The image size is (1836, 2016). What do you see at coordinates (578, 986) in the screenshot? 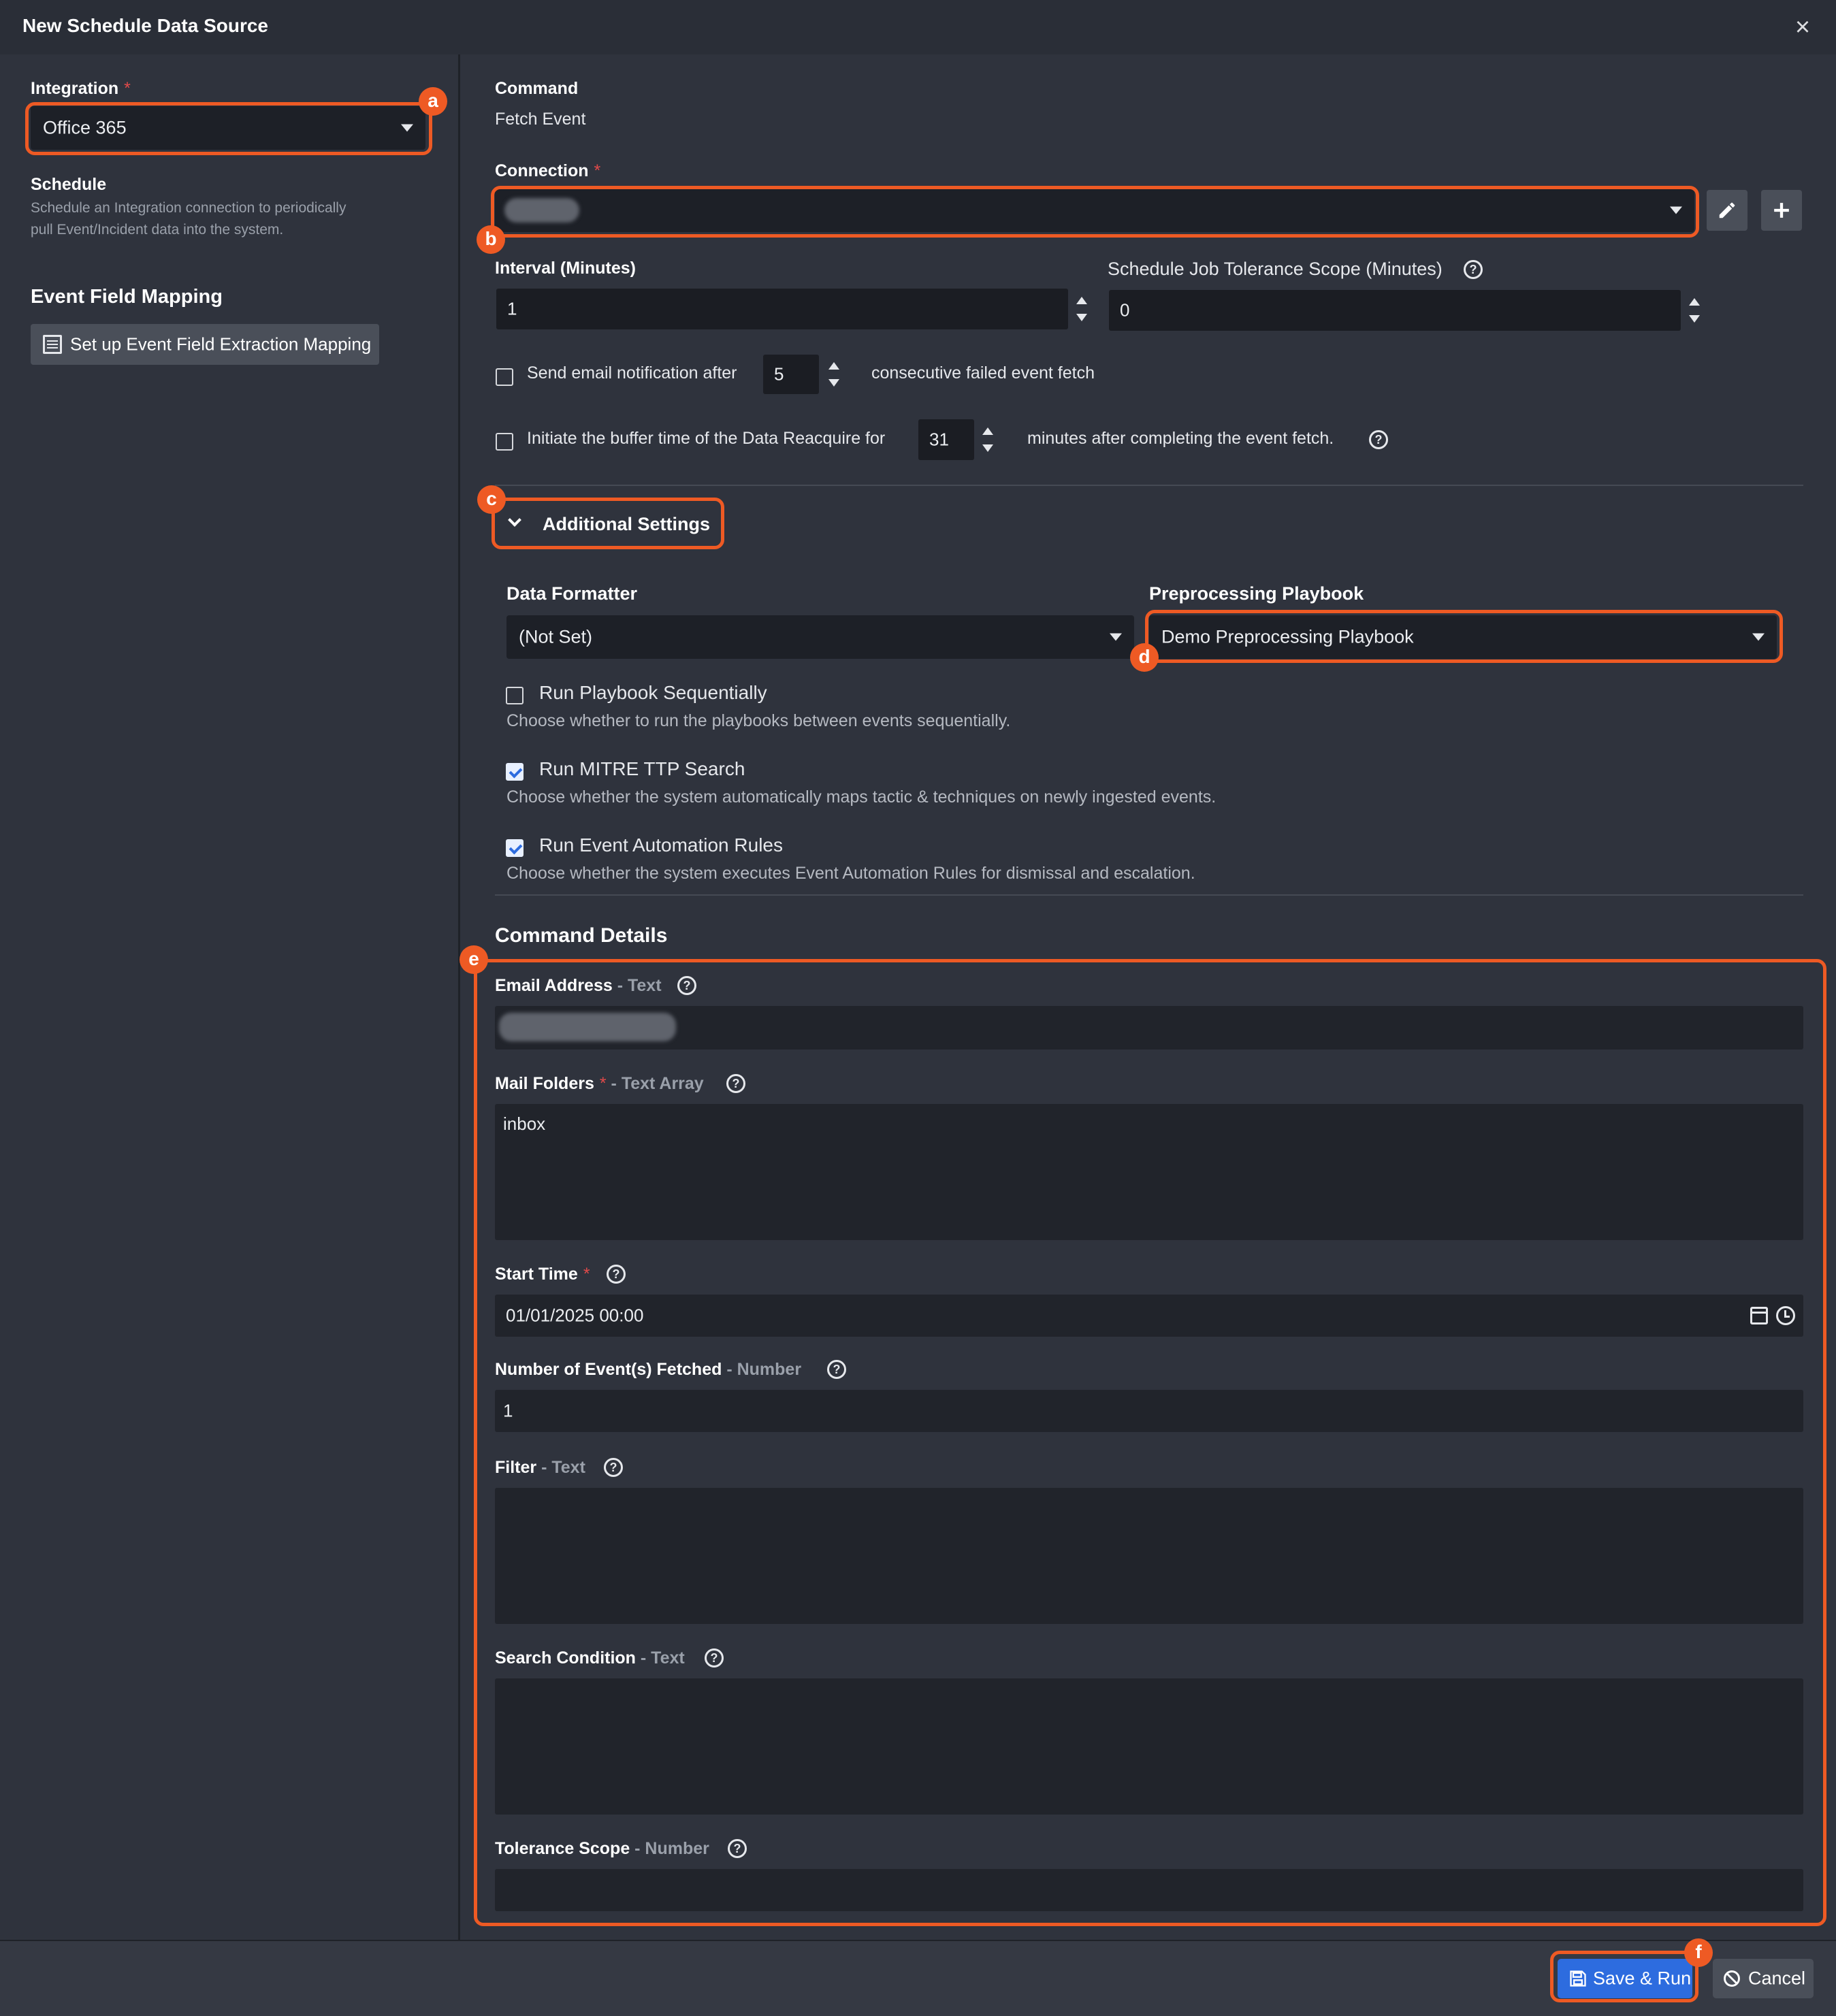
I see `email-address-label: Email Address - Text` at bounding box center [578, 986].